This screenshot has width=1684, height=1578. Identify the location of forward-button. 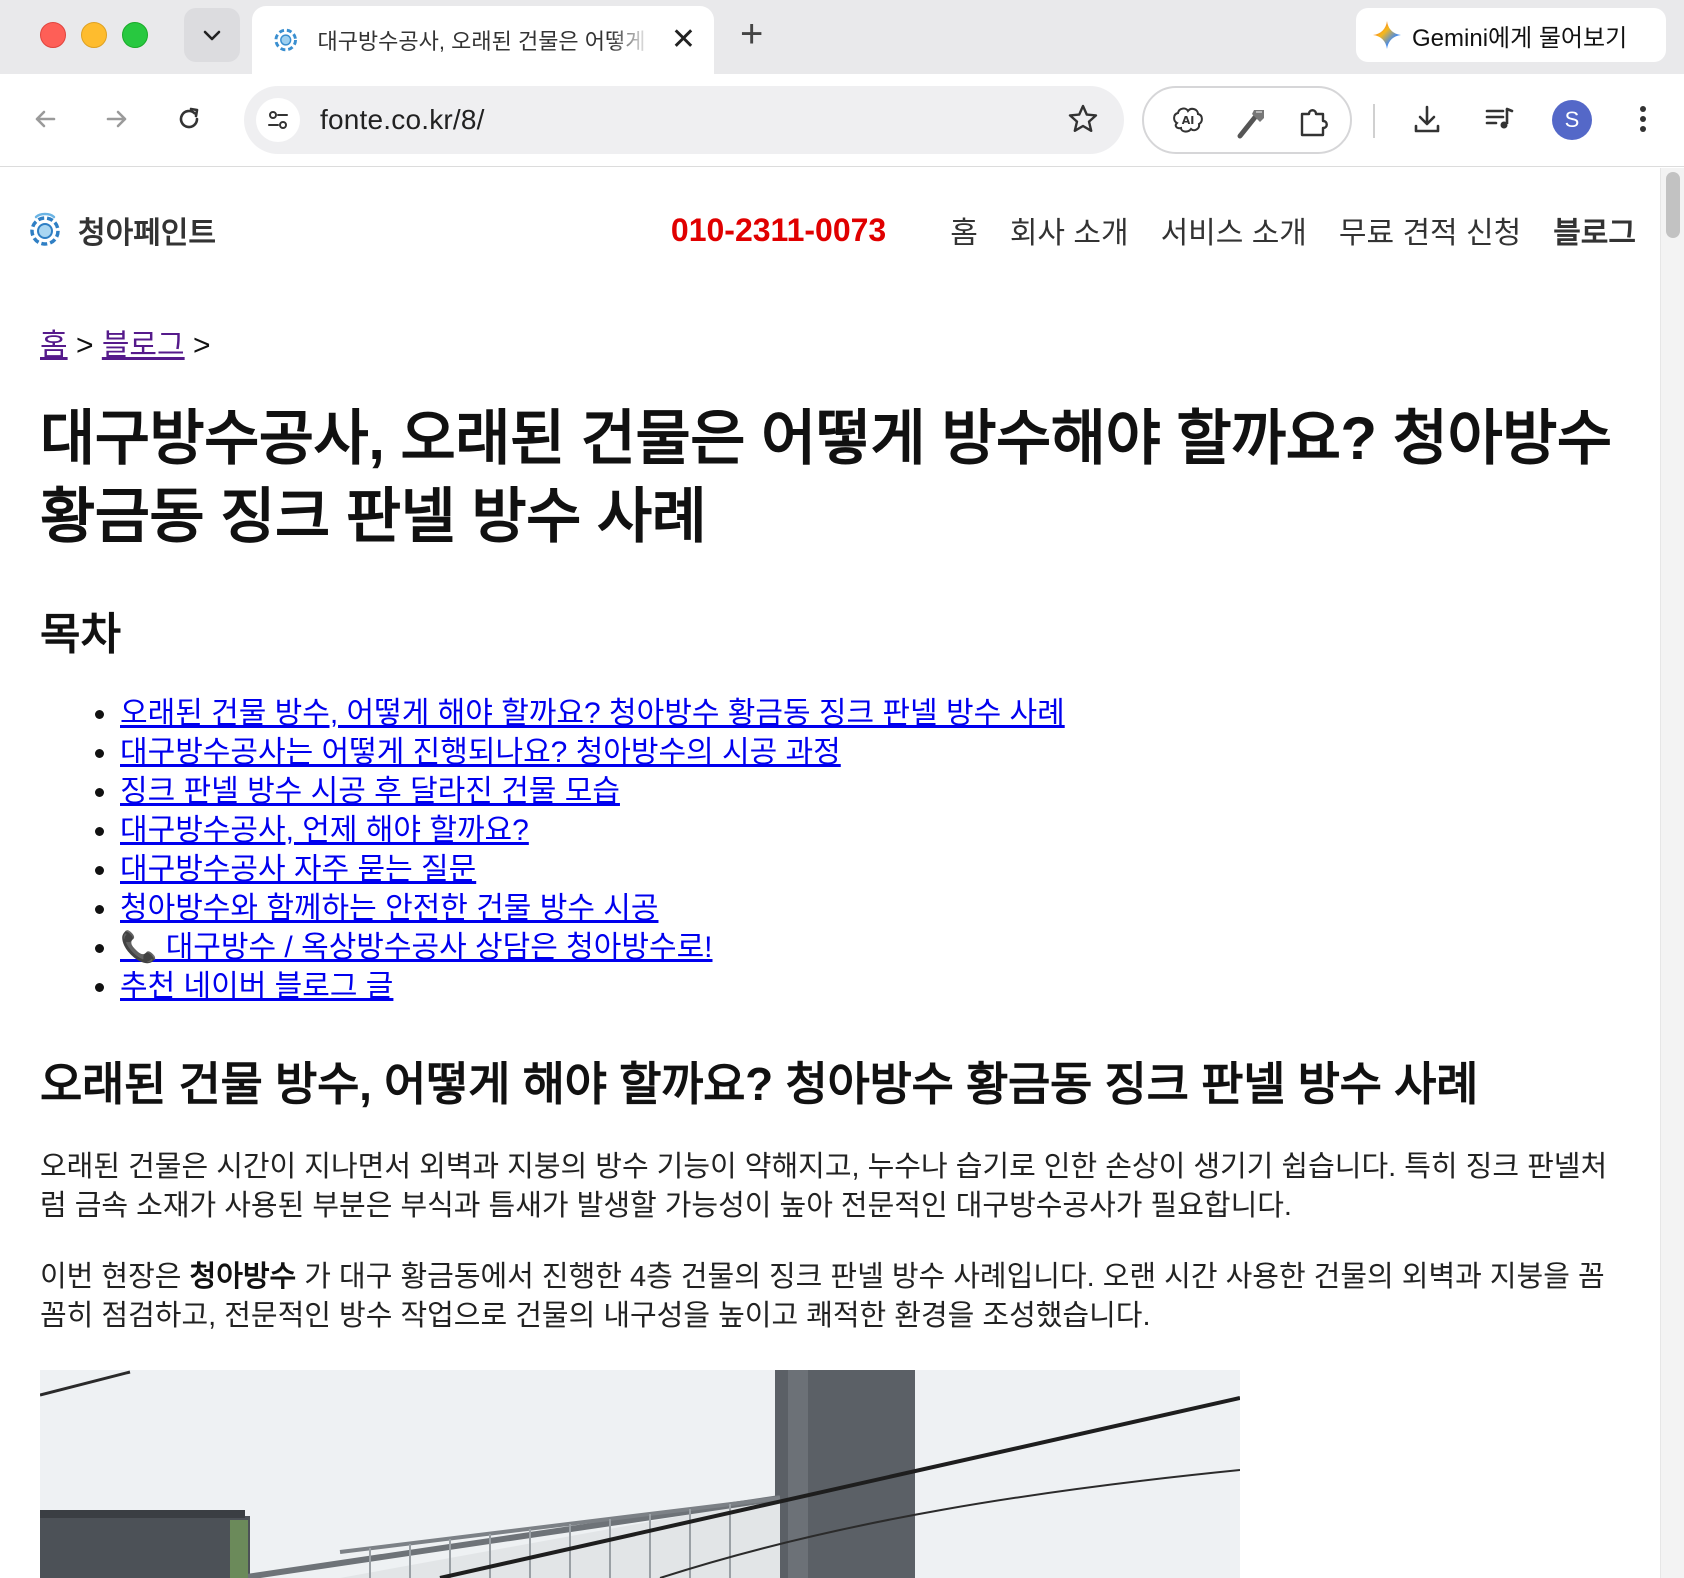
(117, 119).